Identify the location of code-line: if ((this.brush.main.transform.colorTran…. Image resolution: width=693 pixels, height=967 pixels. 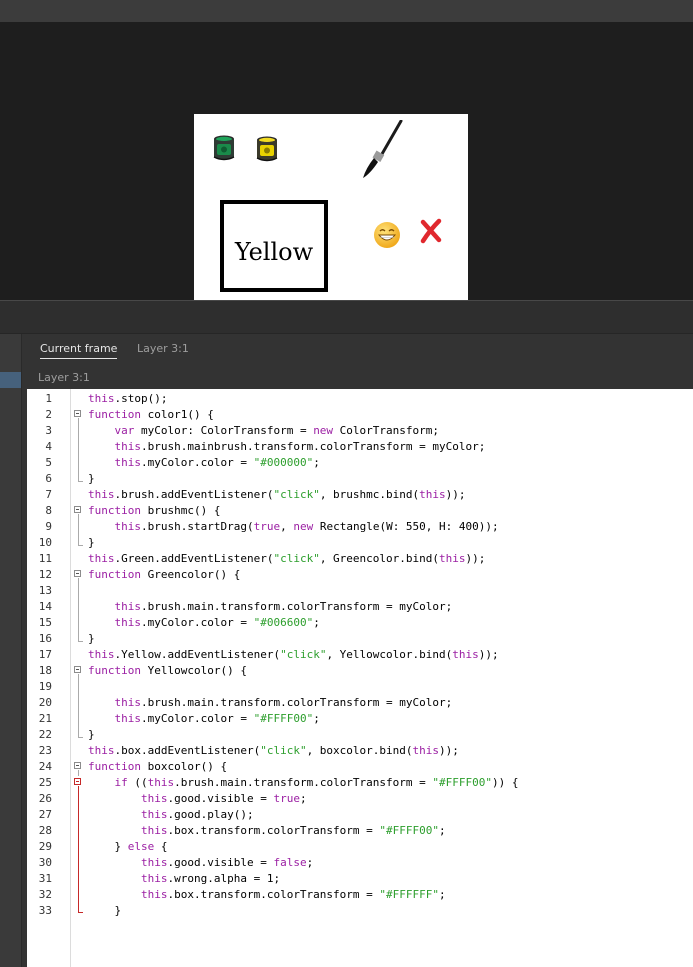
(303, 783).